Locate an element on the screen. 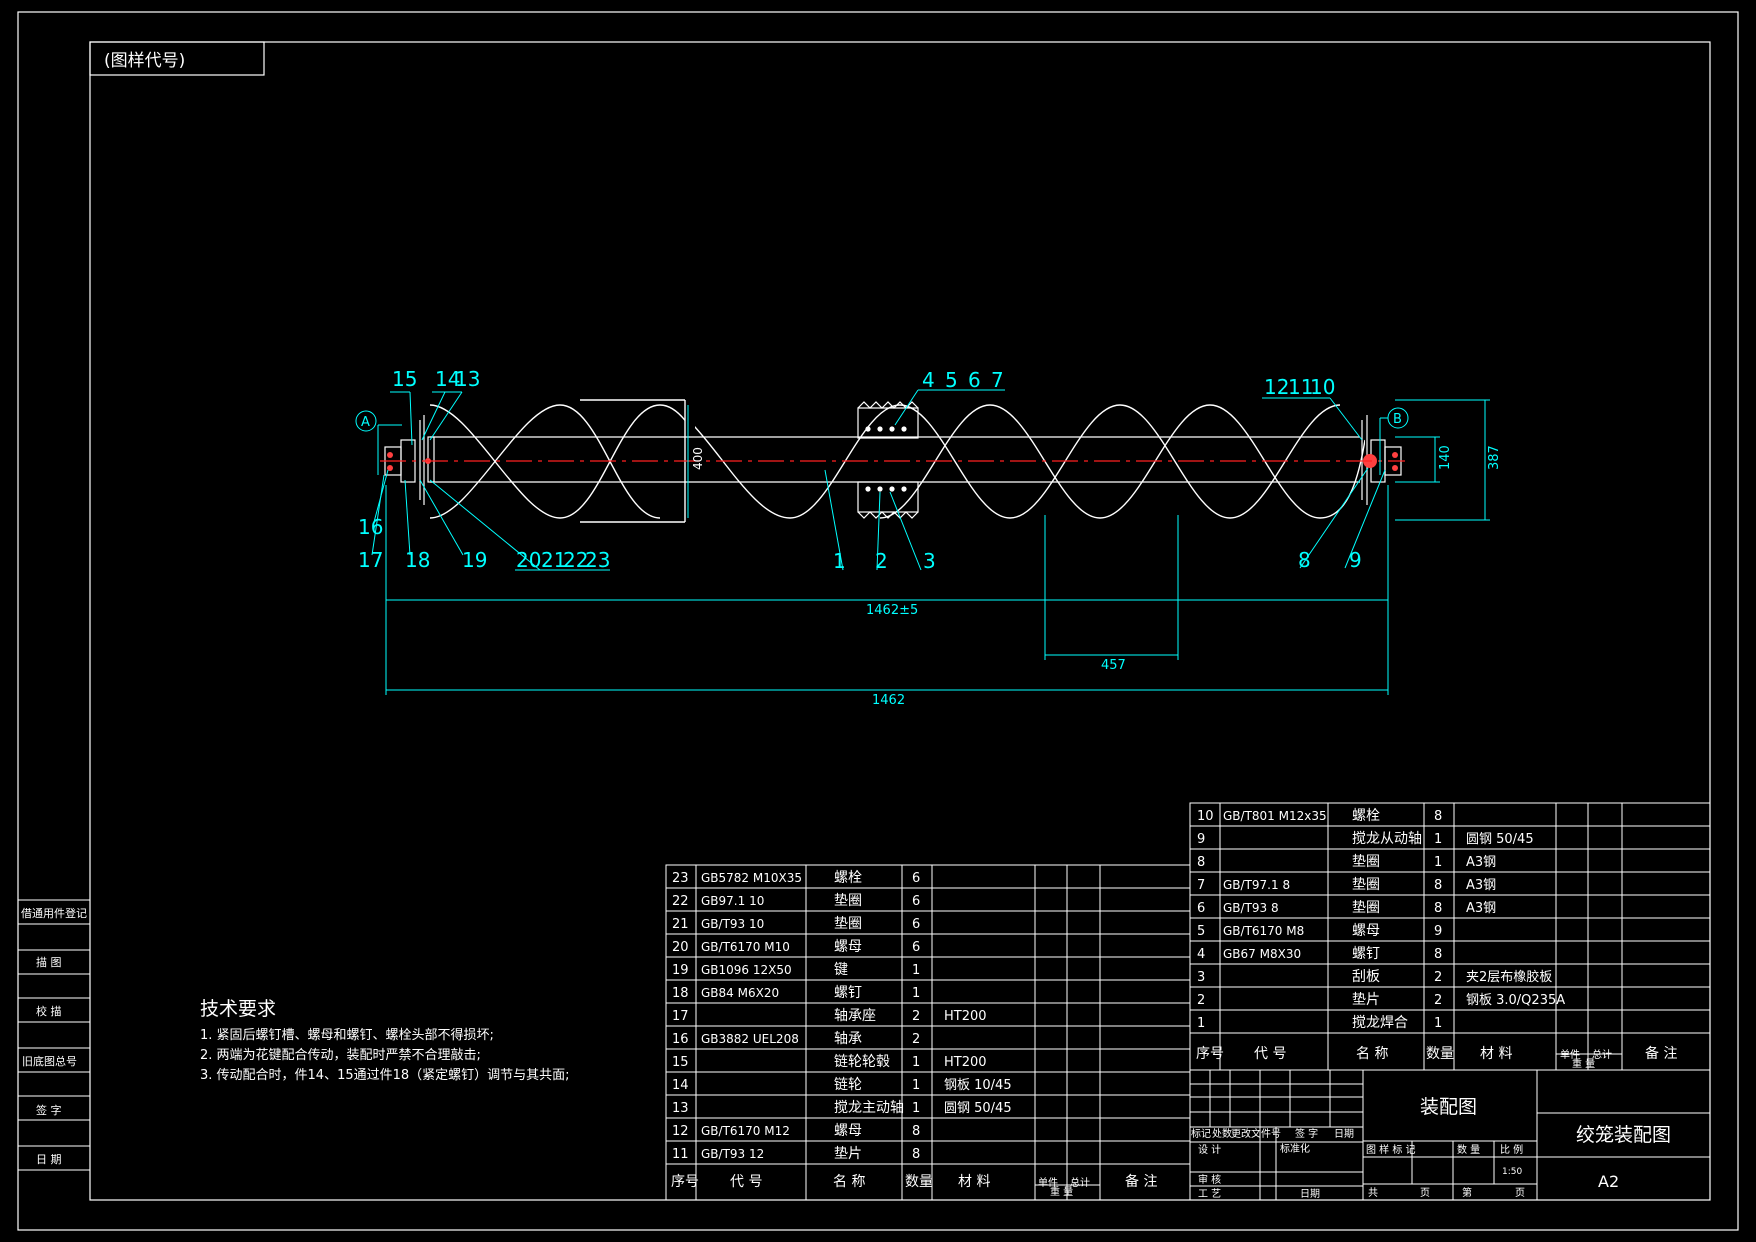 The image size is (1756, 1242). bom-item-no: 2 is located at coordinates (1201, 1000).